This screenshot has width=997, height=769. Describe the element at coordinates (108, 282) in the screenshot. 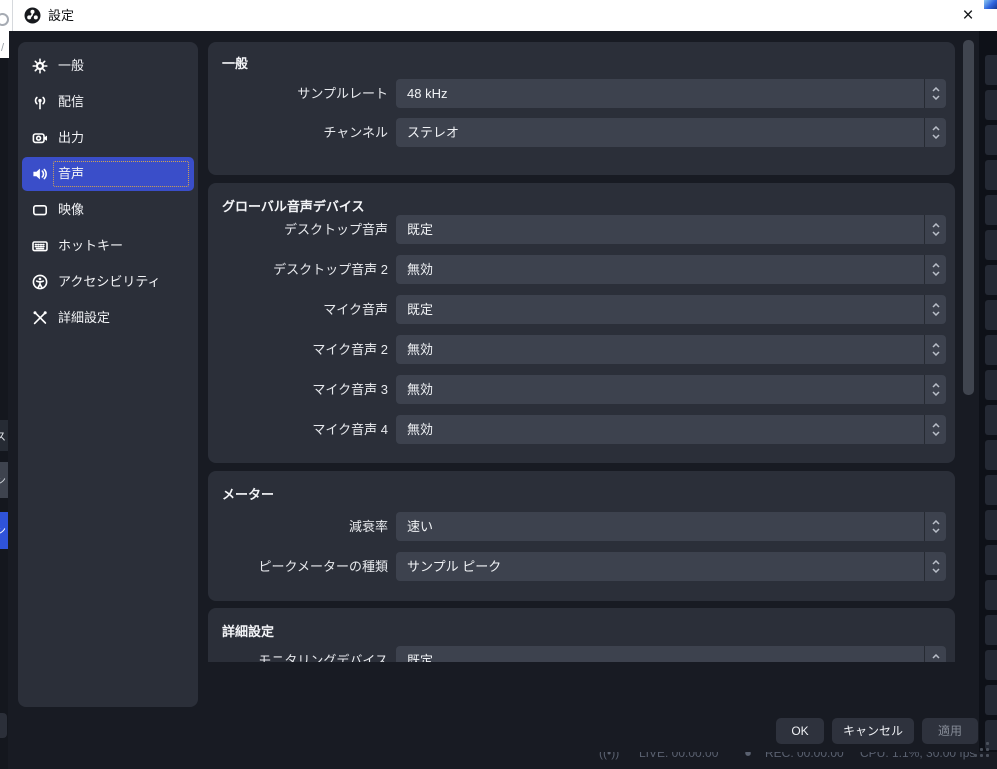

I see `sidebar-item-accessibility: アクセシビリティ` at that location.